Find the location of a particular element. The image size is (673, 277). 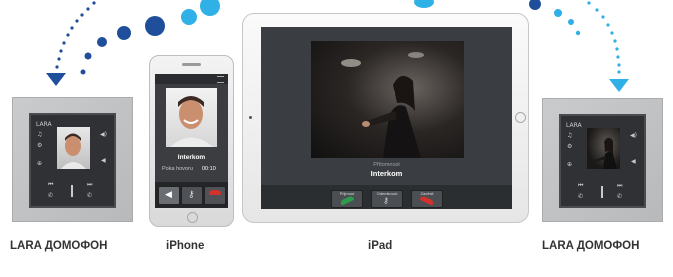

caption-lara-left: LARA ДОМОФОН is located at coordinates (59, 246).